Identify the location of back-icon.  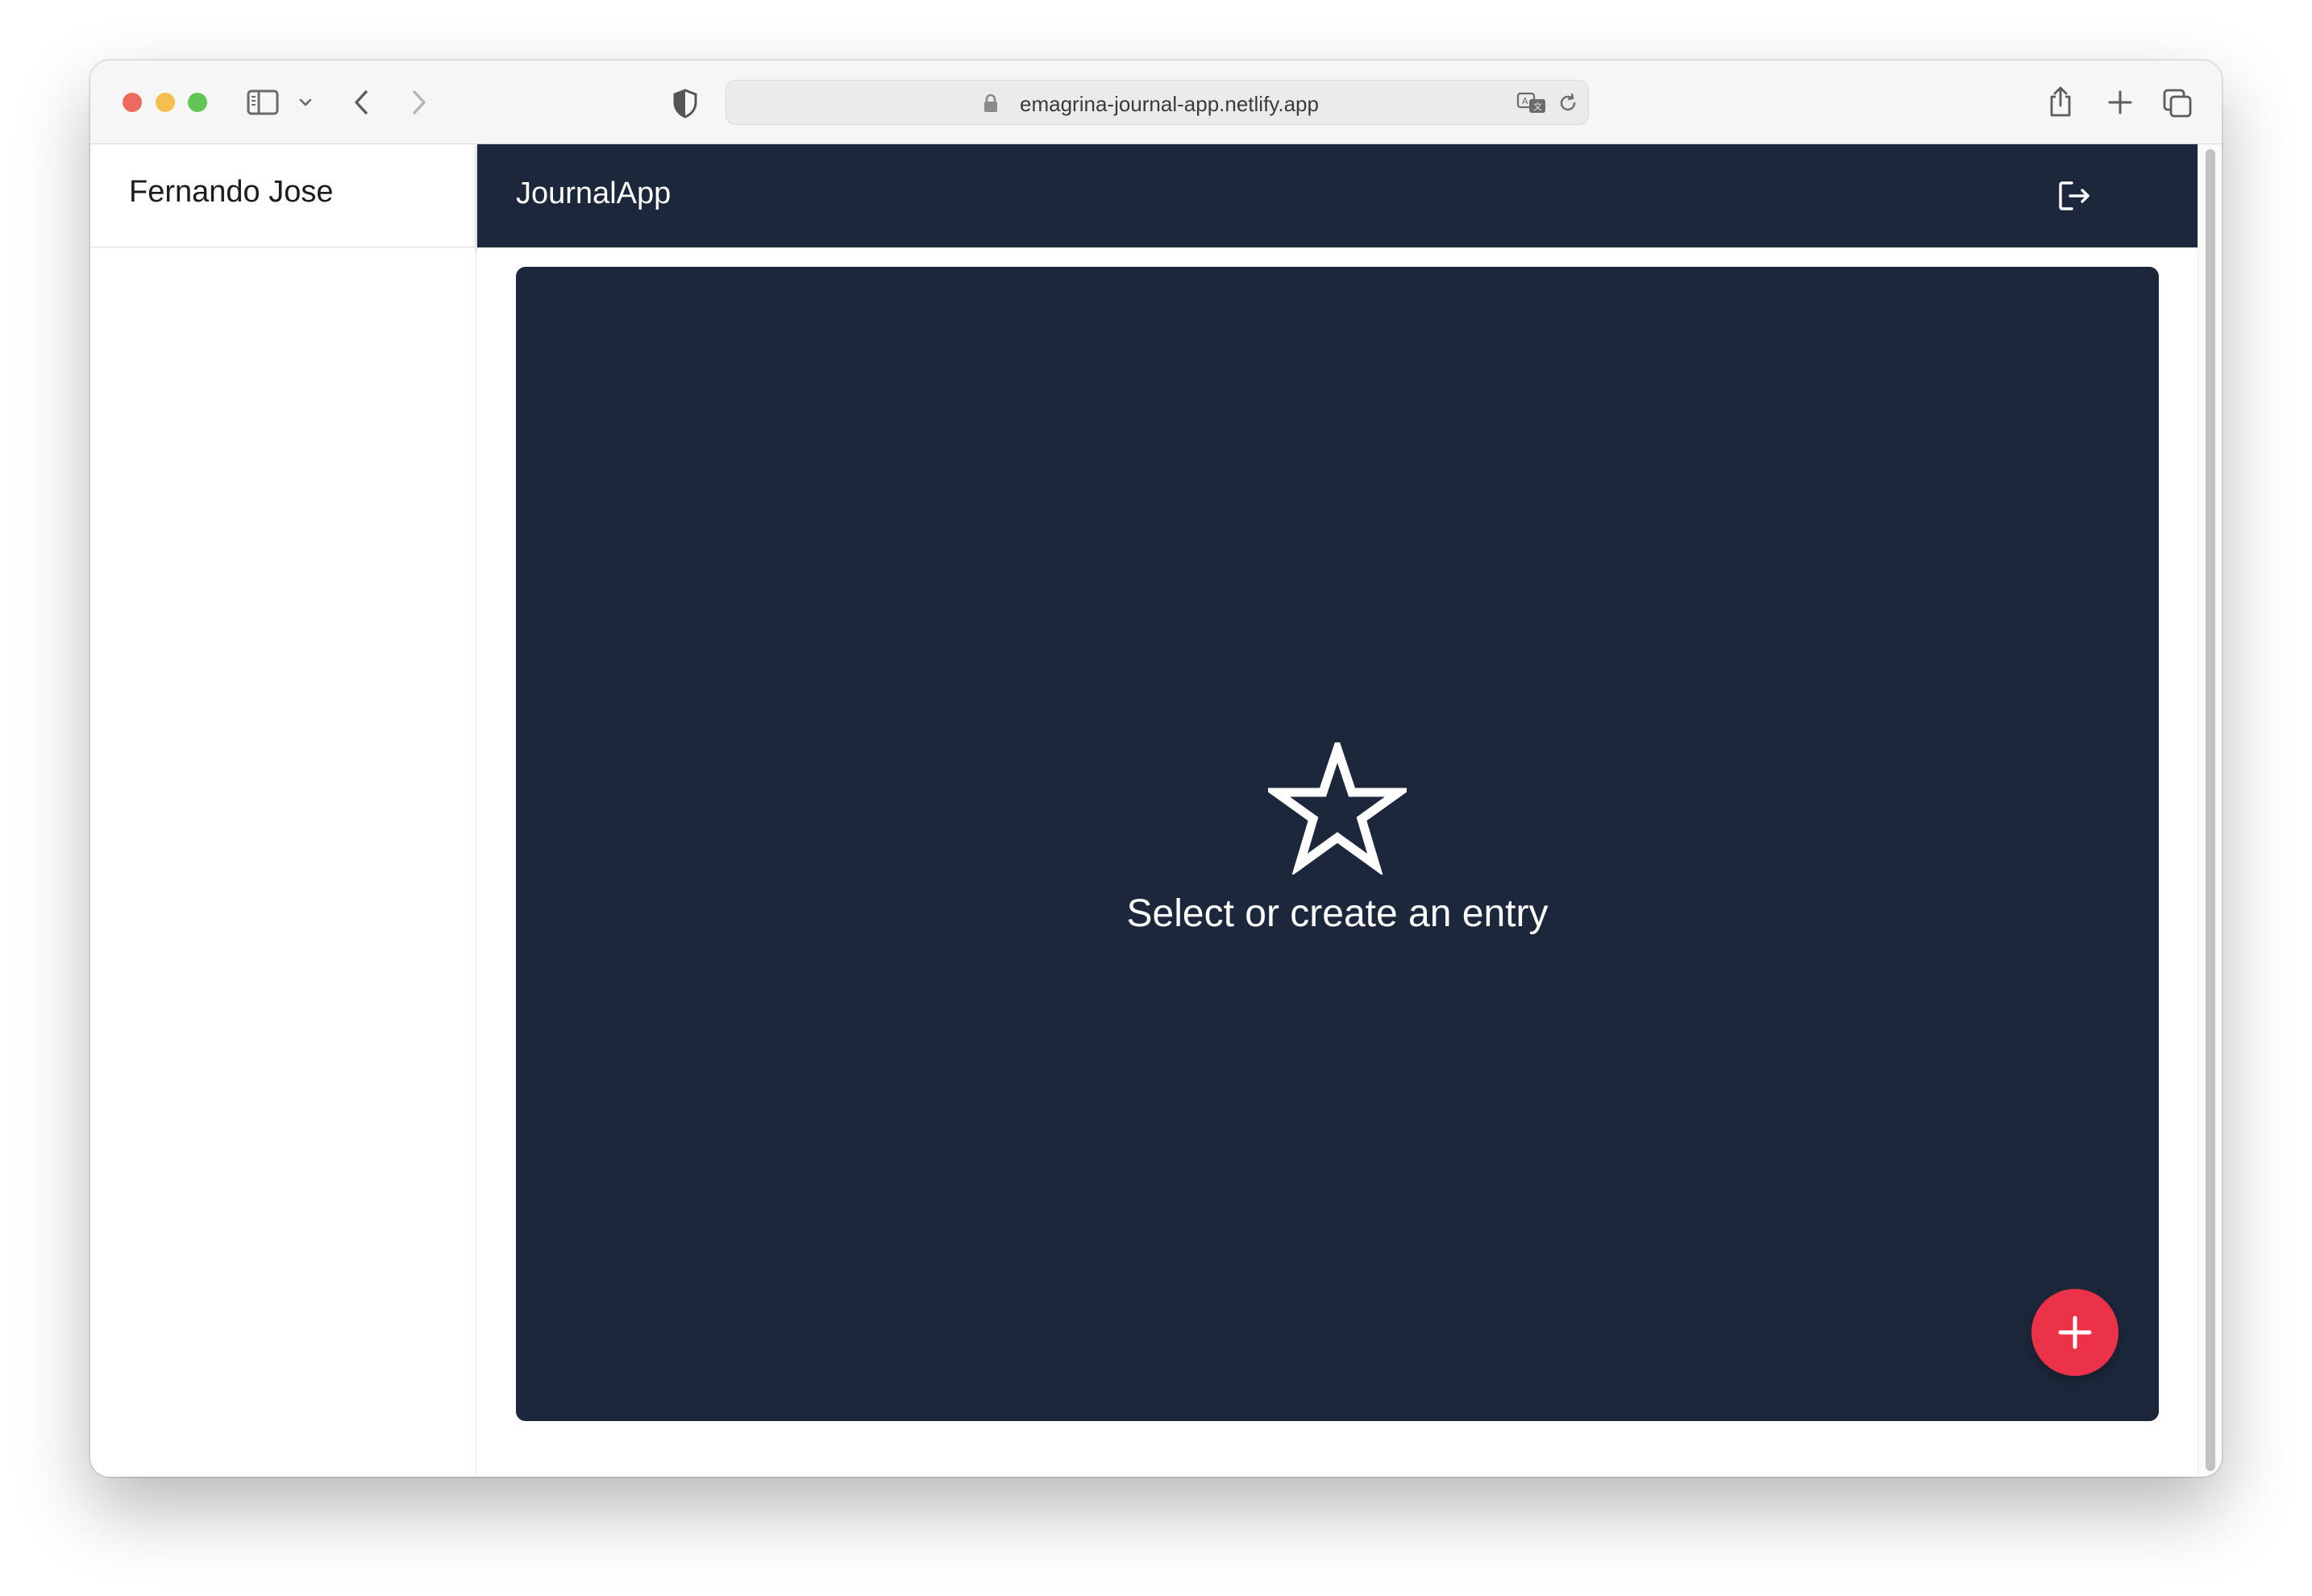
(361, 102).